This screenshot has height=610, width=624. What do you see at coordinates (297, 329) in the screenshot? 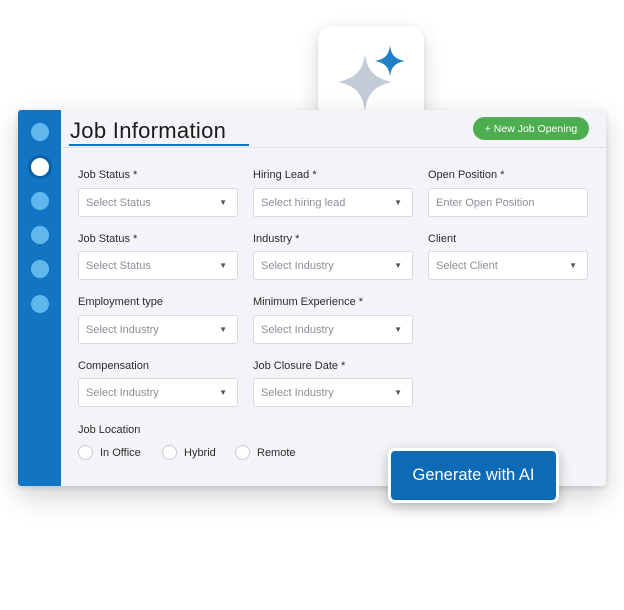
I see `min-experience-value: Select Industry` at bounding box center [297, 329].